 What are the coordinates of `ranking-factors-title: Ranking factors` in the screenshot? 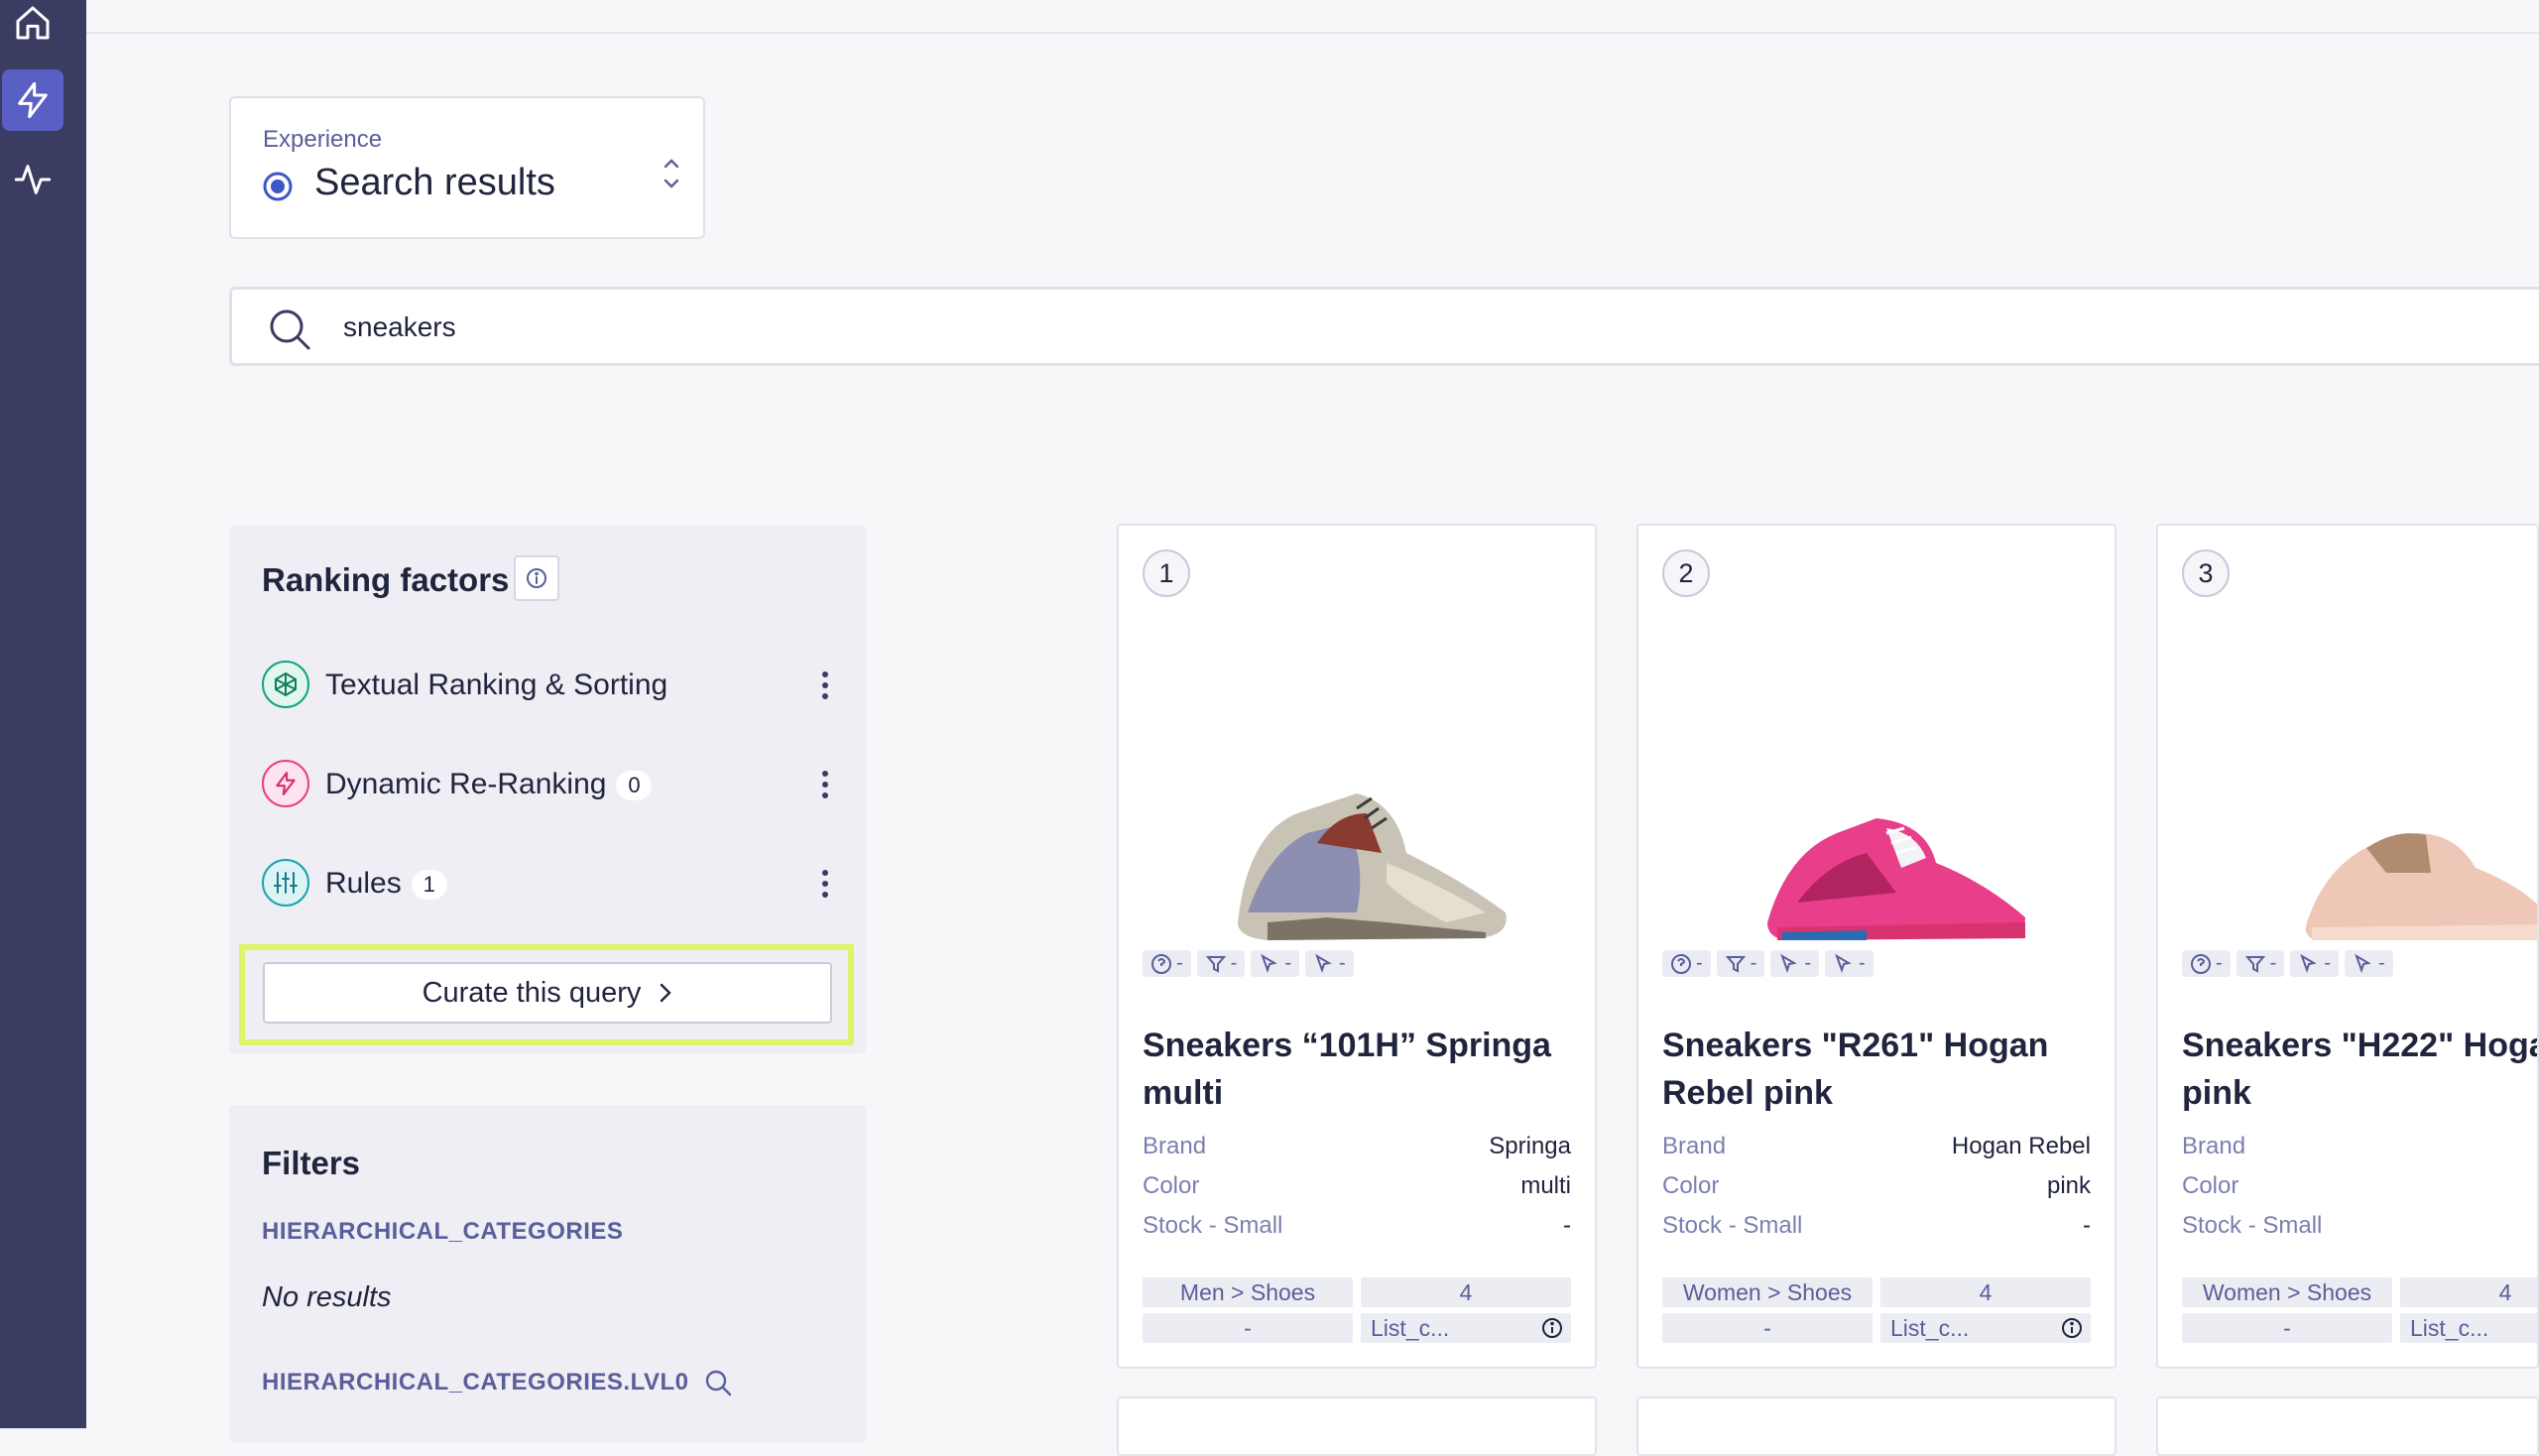 It's located at (386, 579).